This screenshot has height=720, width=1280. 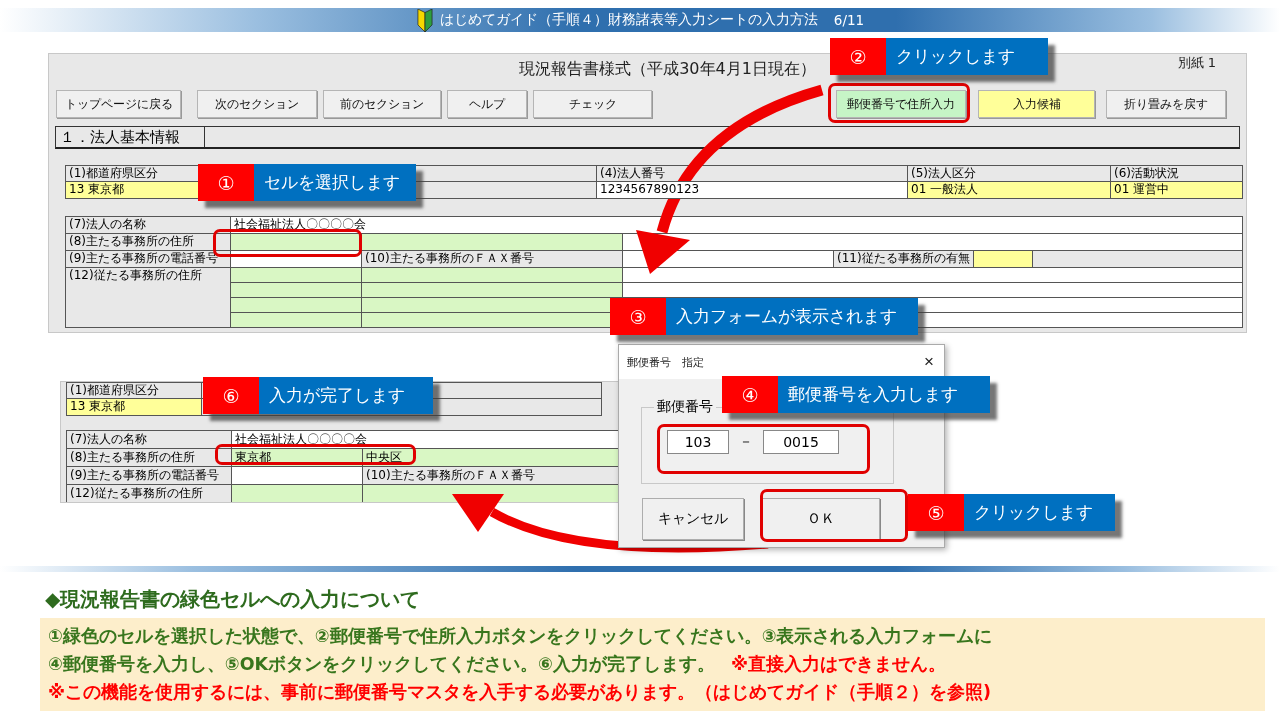 What do you see at coordinates (1196, 63) in the screenshot?
I see `annex-label: 別紙 1` at bounding box center [1196, 63].